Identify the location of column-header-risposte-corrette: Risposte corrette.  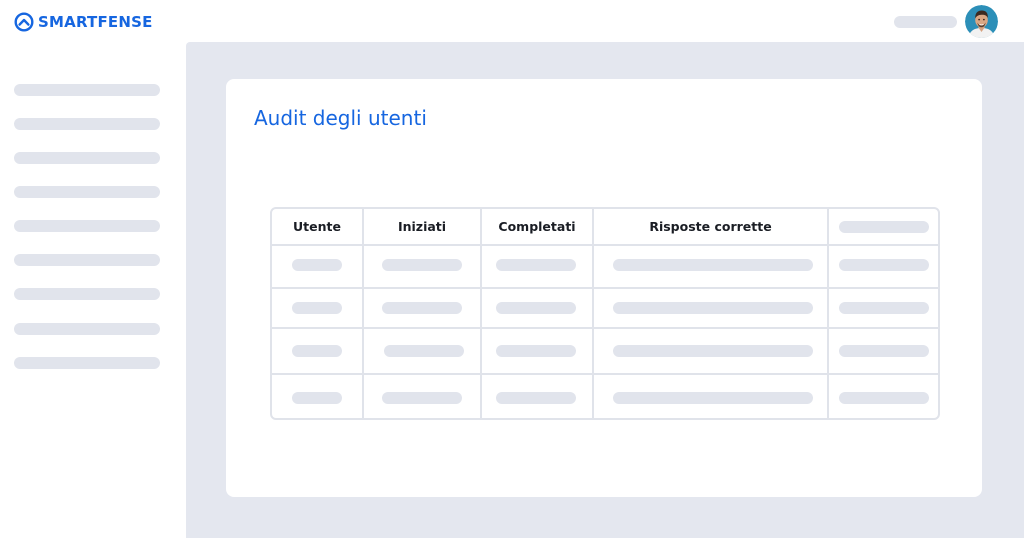
(710, 226).